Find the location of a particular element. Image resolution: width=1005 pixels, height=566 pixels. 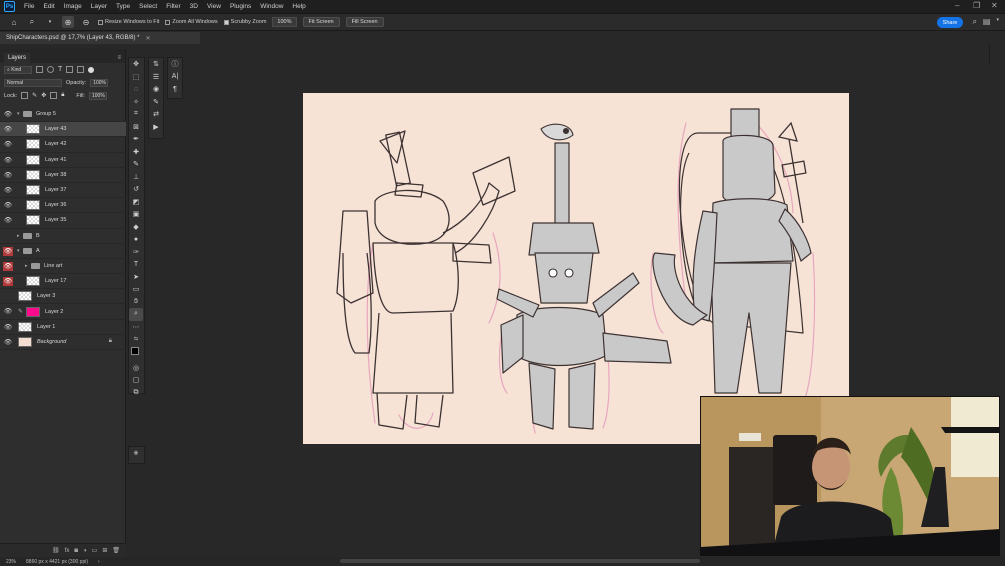

fill-field: 100% is located at coordinates (97, 95).